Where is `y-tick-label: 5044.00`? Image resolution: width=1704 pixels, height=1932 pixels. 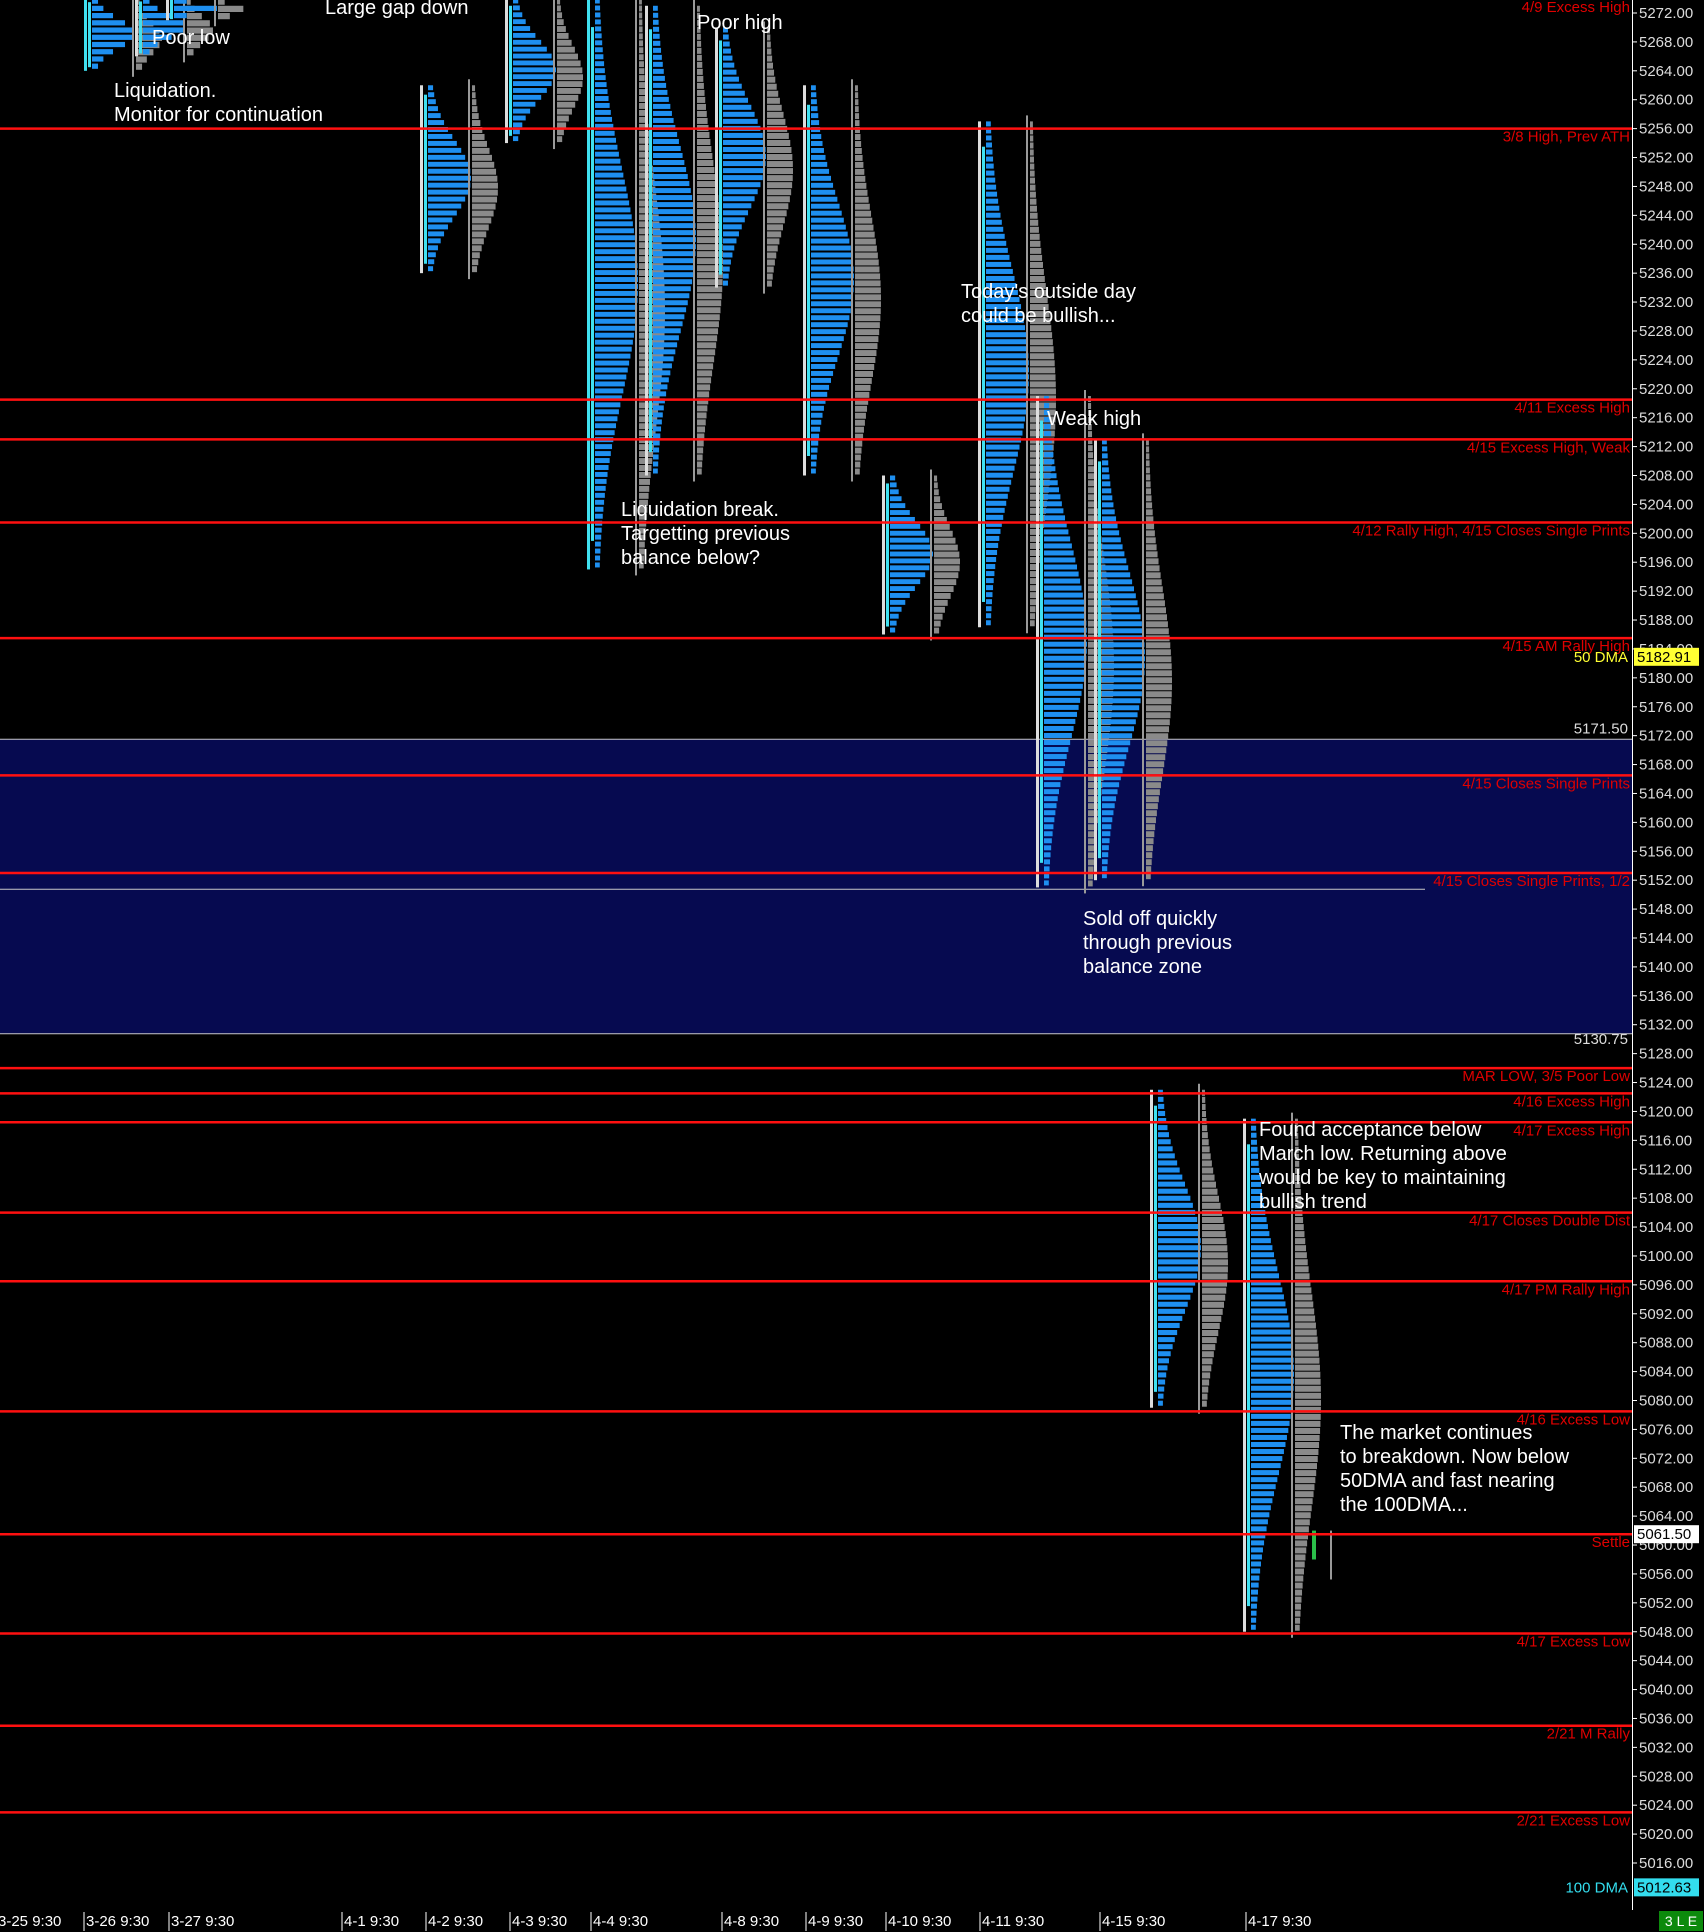 y-tick-label: 5044.00 is located at coordinates (1666, 1661).